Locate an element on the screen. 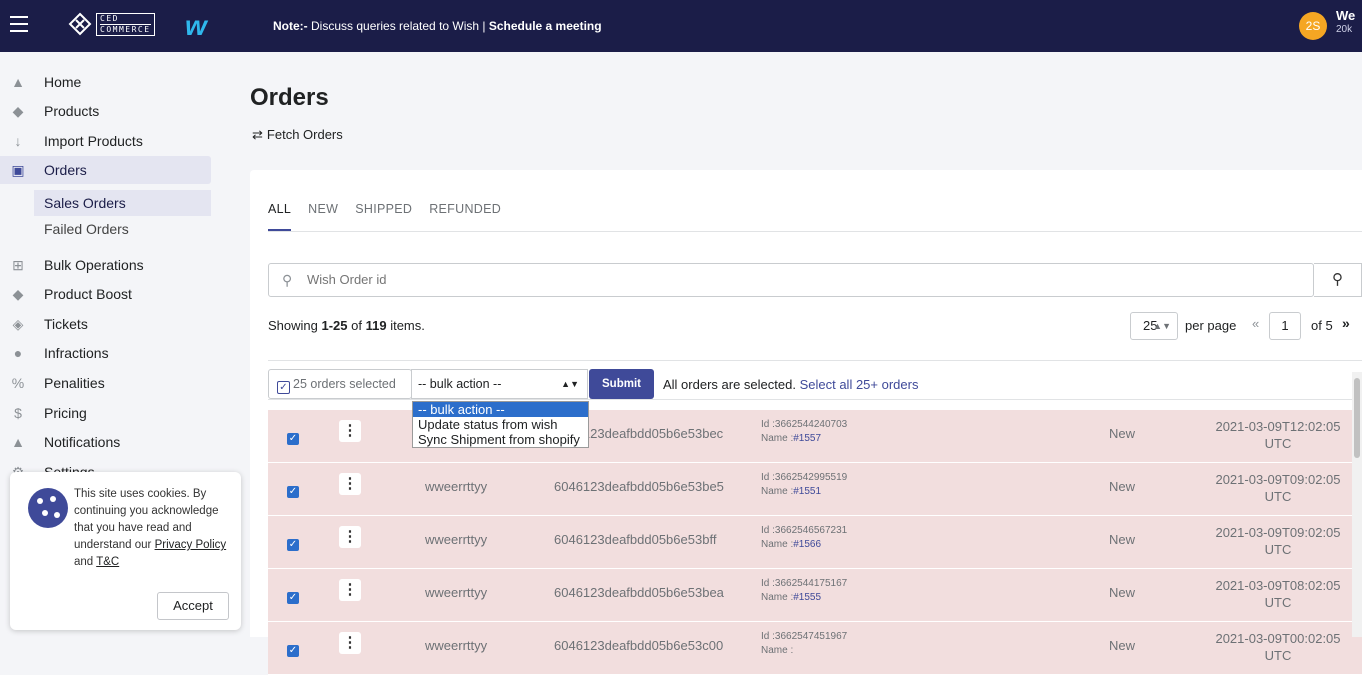 This screenshot has height=675, width=1362. sidebar-item-orders: ▣ Orders is located at coordinates (105, 170).